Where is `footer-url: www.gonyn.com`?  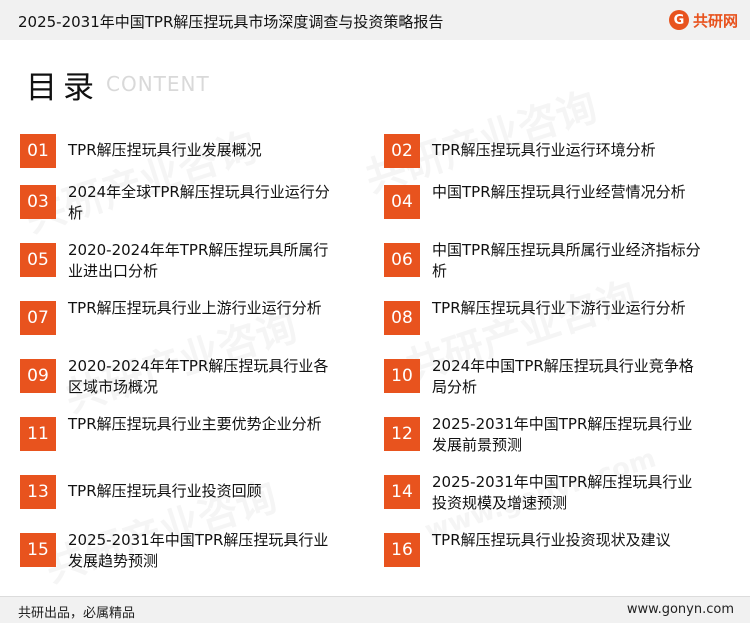
footer-url: www.gonyn.com is located at coordinates (680, 609).